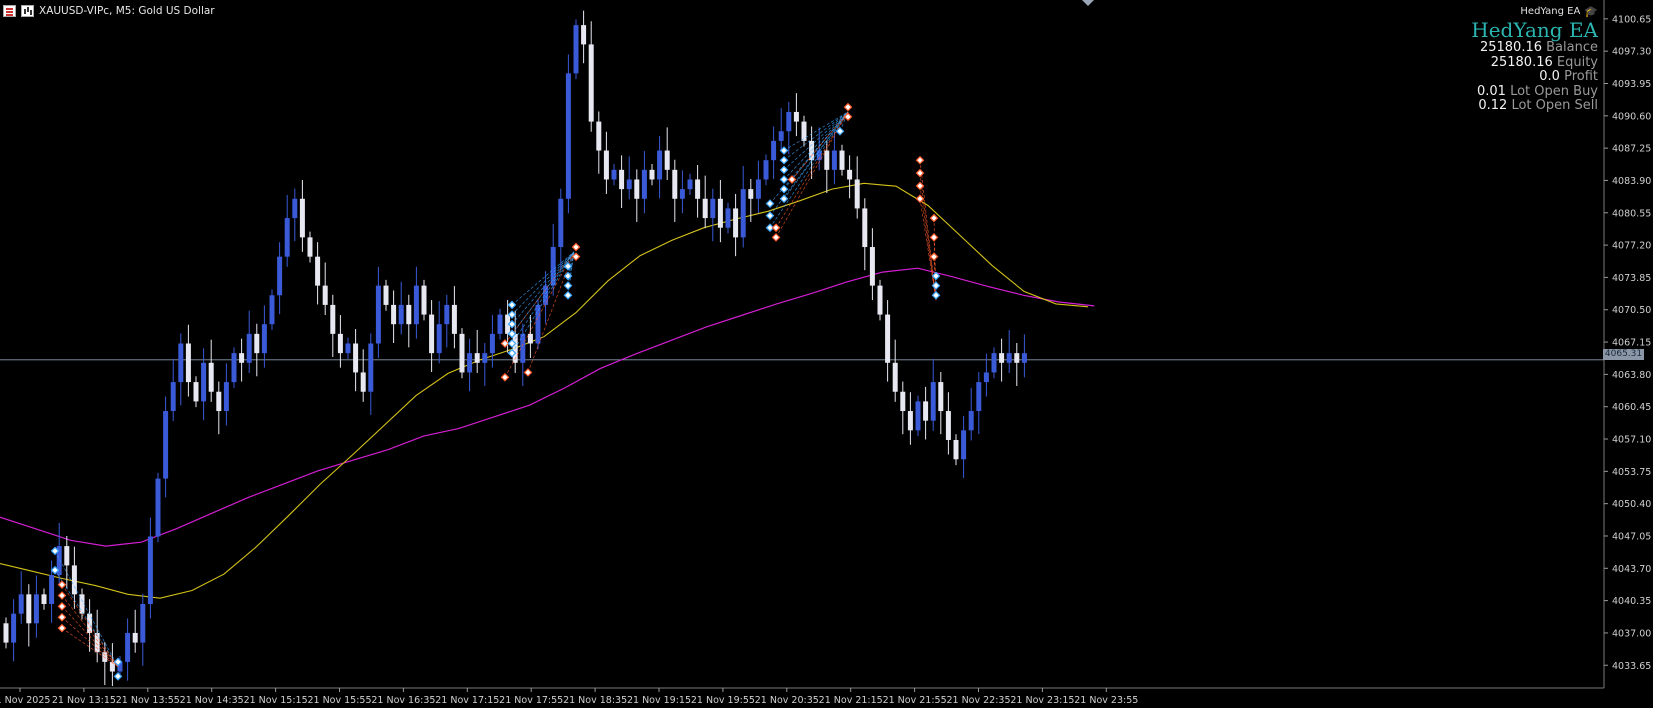 This screenshot has width=1653, height=708. What do you see at coordinates (723, 700) in the screenshot?
I see `time-tick-label: 21 Nov 19:55` at bounding box center [723, 700].